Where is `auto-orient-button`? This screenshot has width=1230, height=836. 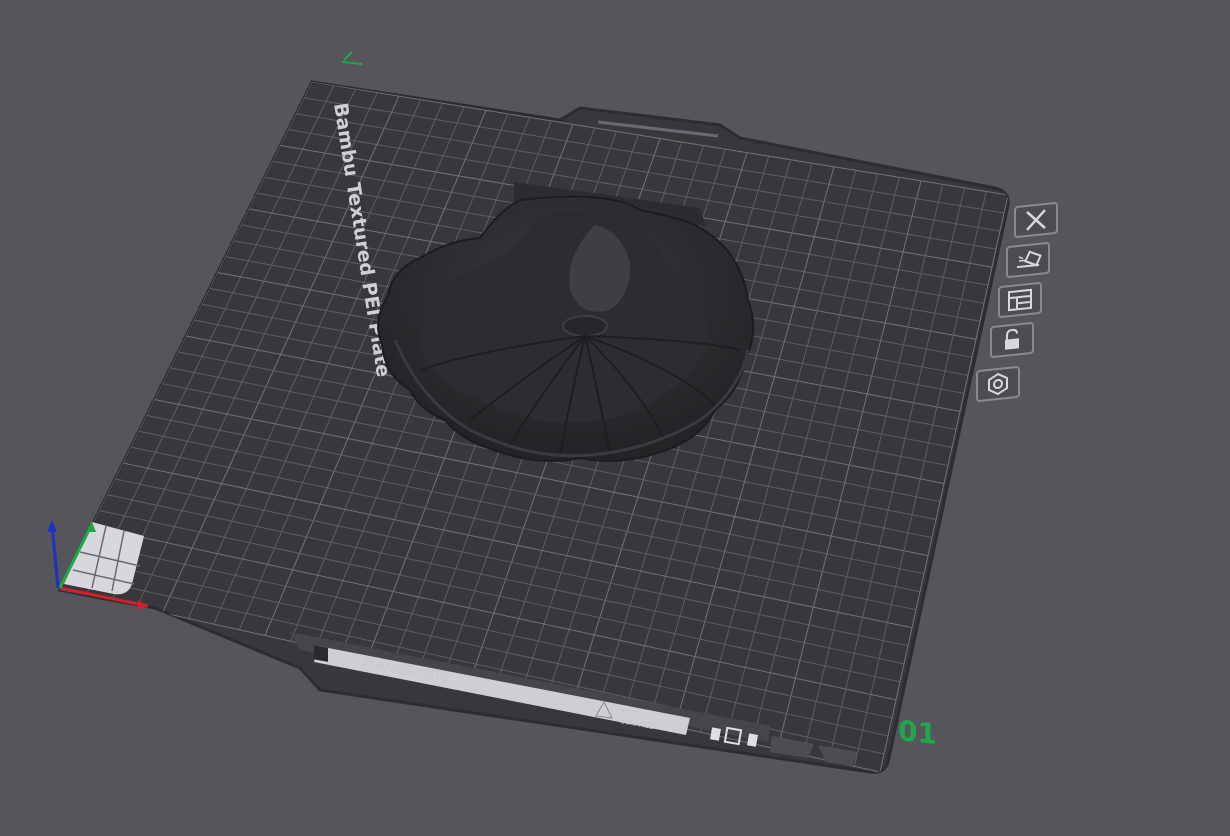 auto-orient-button is located at coordinates (1028, 260).